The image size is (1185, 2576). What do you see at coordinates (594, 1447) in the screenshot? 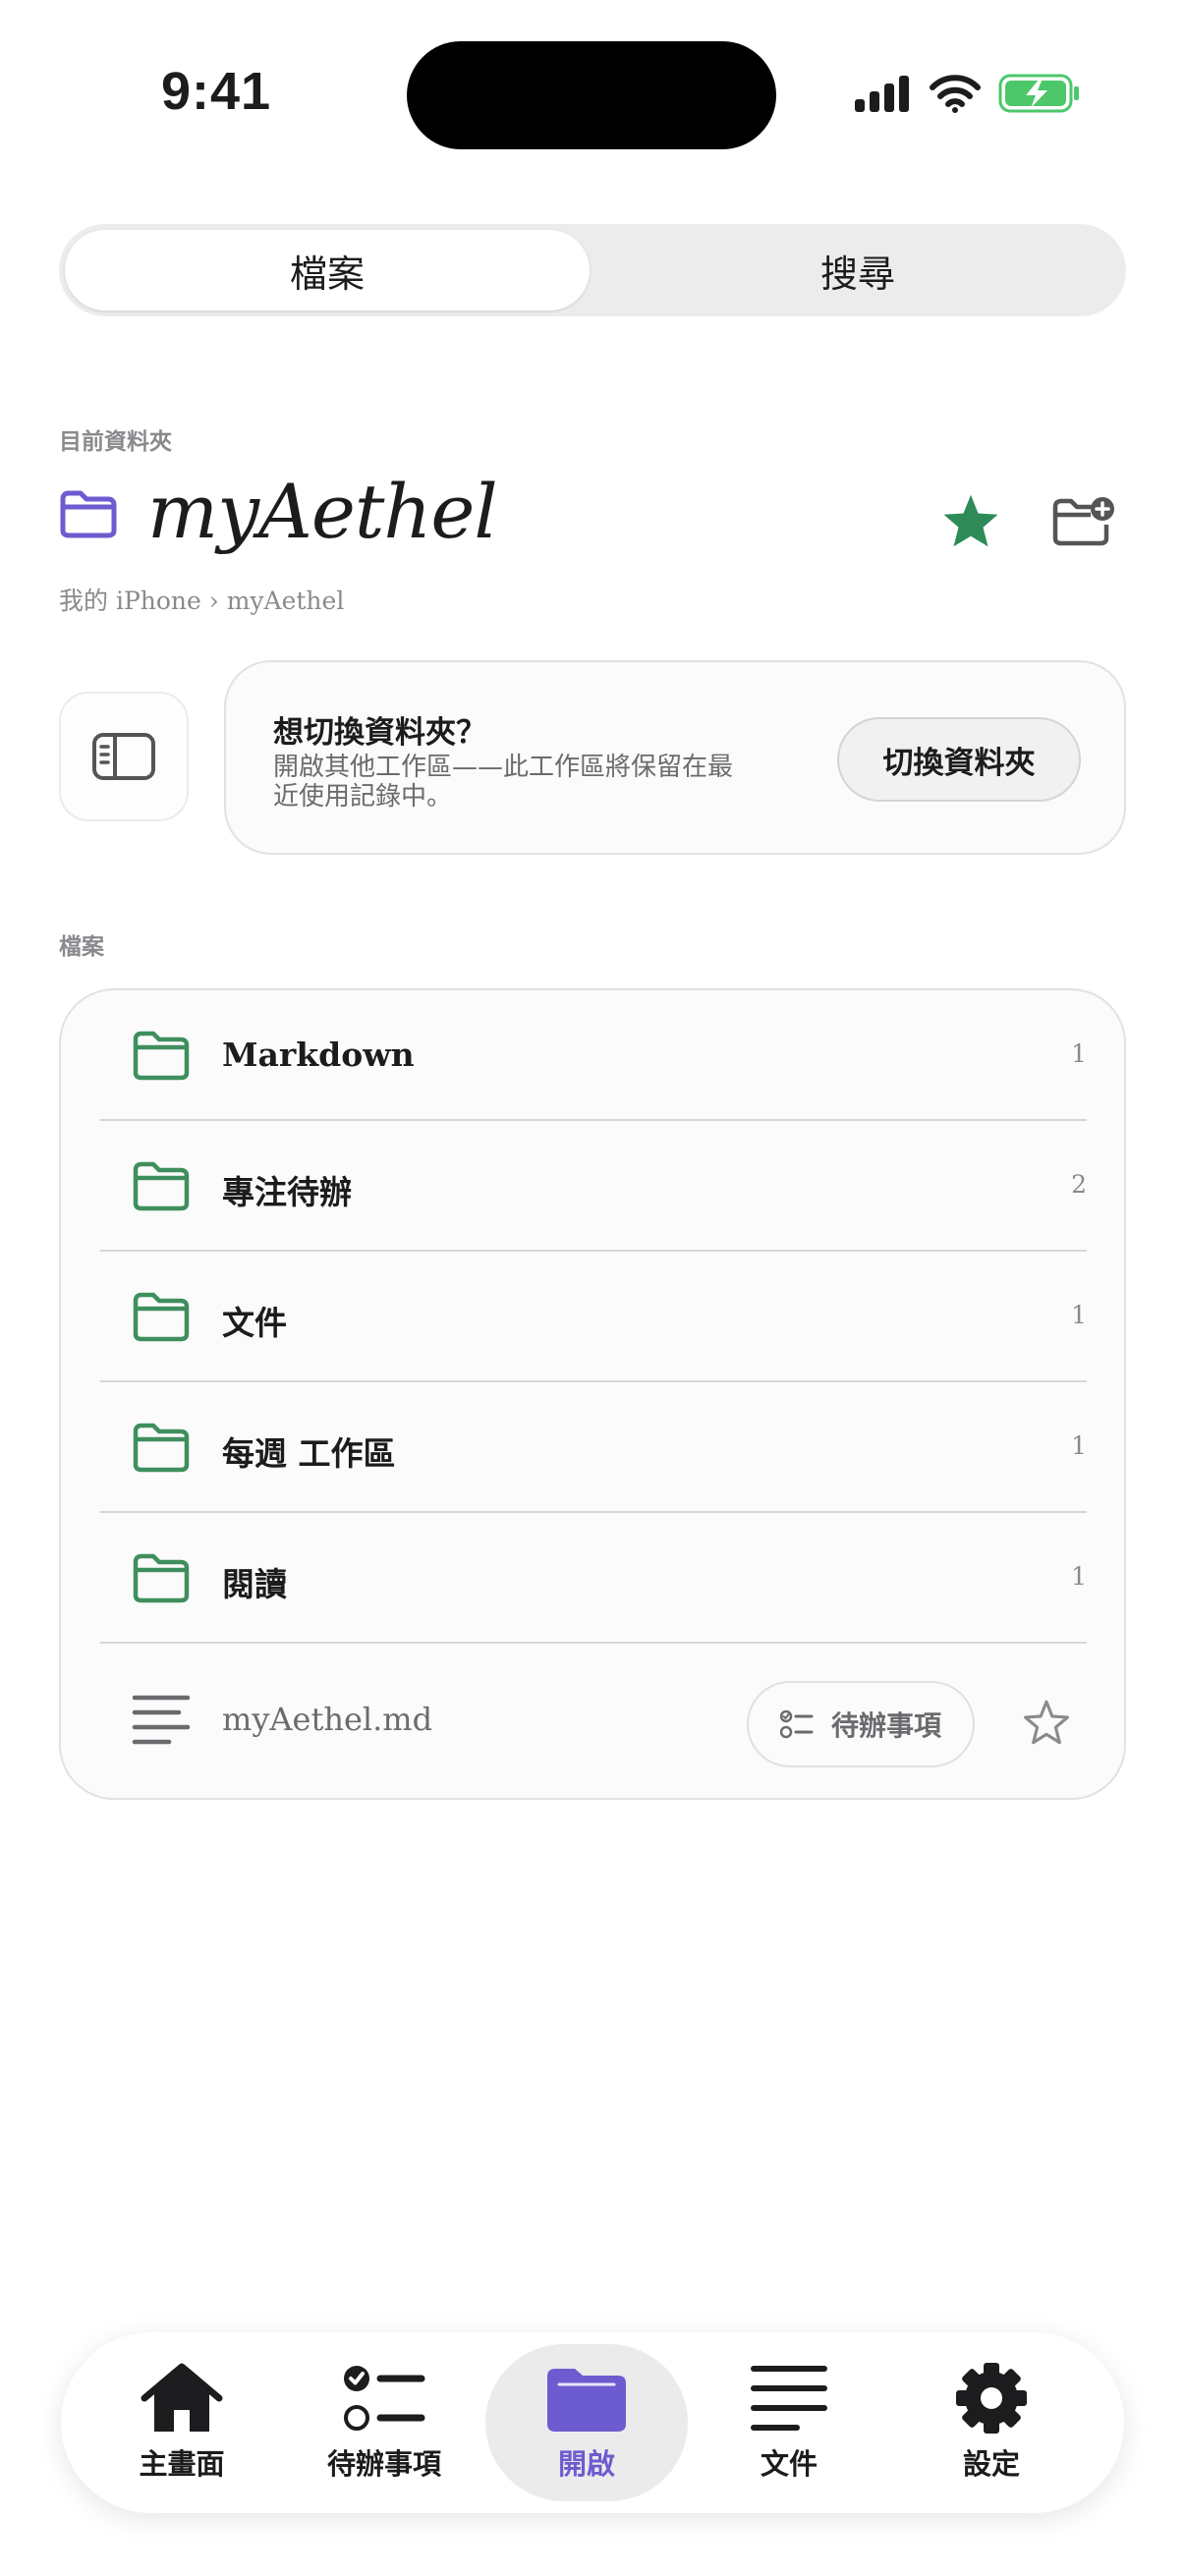
I see `folder-row-weekly-workspace: 每週 工作區 1` at bounding box center [594, 1447].